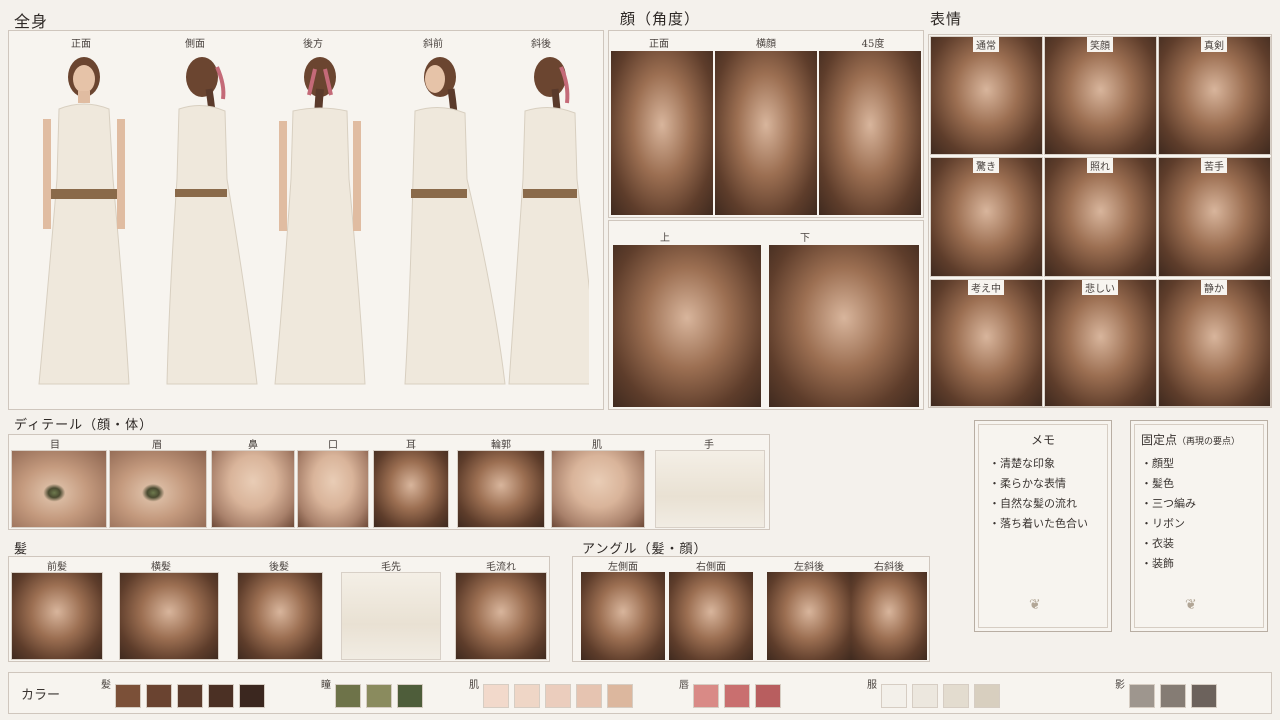 The image size is (1280, 720). Describe the element at coordinates (106, 685) in the screenshot. I see `palette-label: 髪` at that location.